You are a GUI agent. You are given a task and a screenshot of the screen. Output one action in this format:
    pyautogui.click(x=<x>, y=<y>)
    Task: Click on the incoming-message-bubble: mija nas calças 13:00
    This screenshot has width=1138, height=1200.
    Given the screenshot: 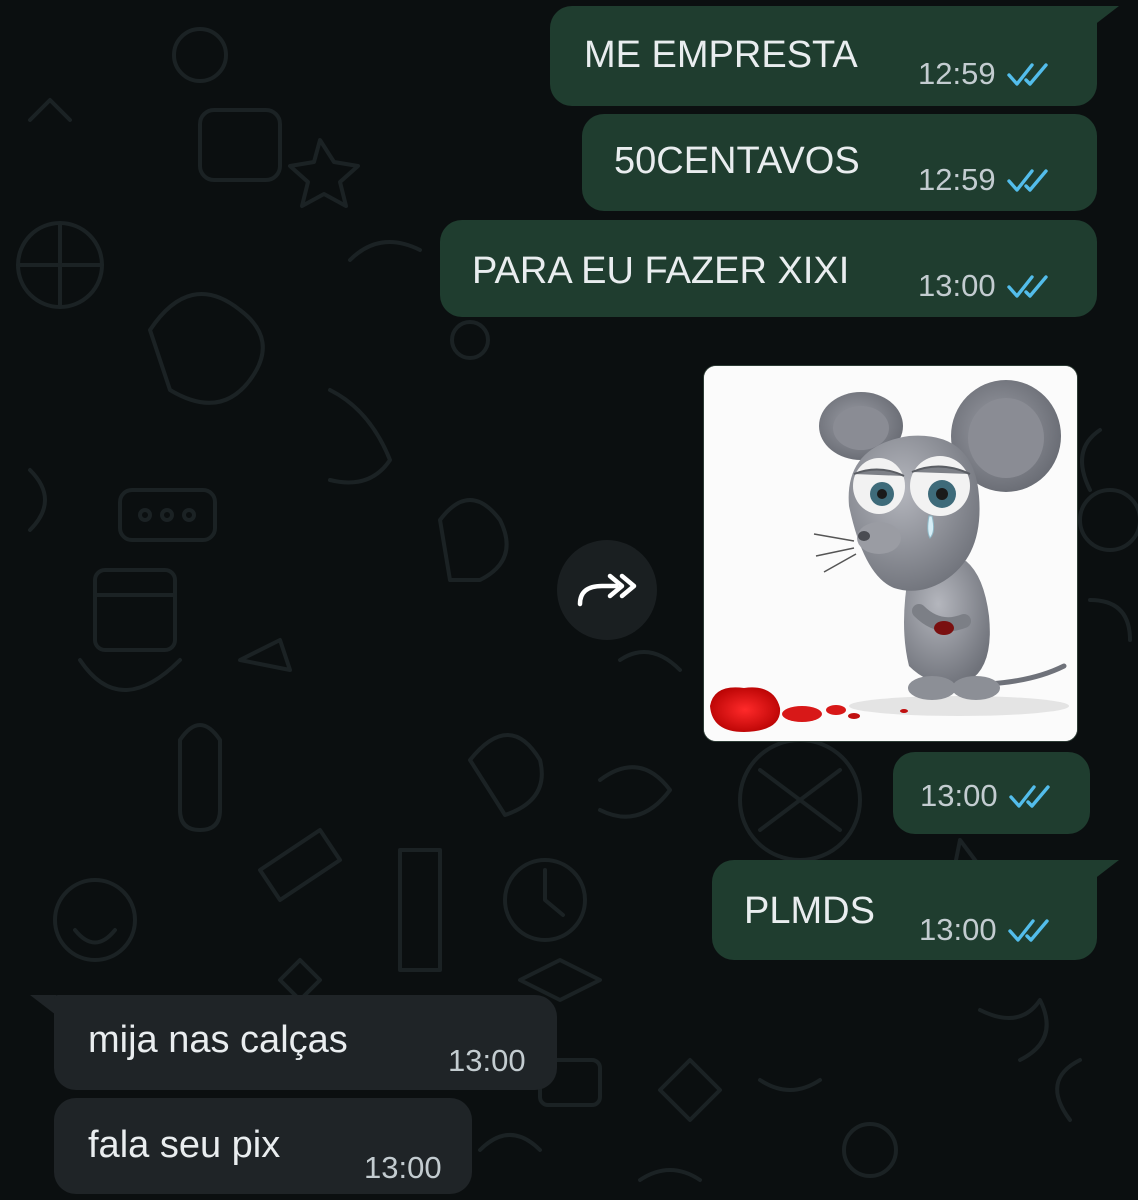 What is the action you would take?
    pyautogui.click(x=305, y=1042)
    